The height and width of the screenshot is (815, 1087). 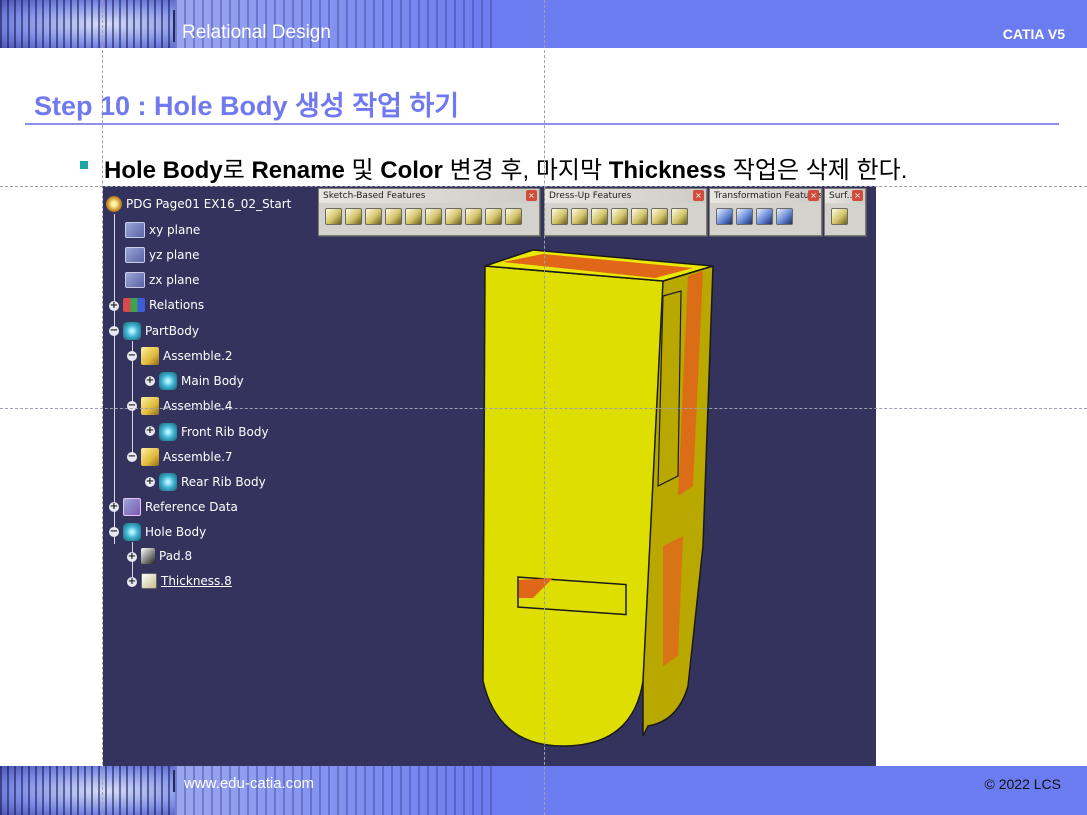 I want to click on tree-label: Pad.8, so click(x=176, y=556).